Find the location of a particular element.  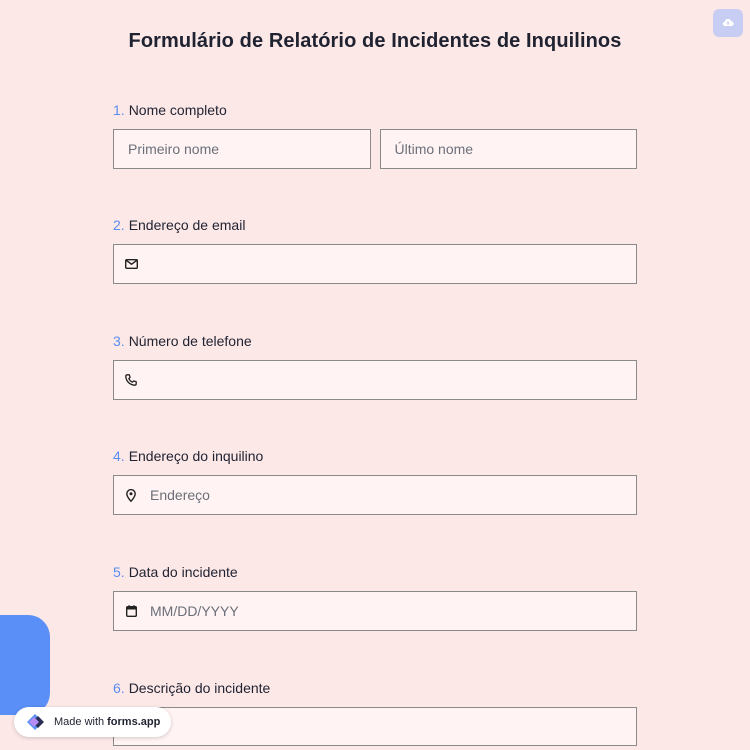

badge-brand: forms.app is located at coordinates (134, 722).